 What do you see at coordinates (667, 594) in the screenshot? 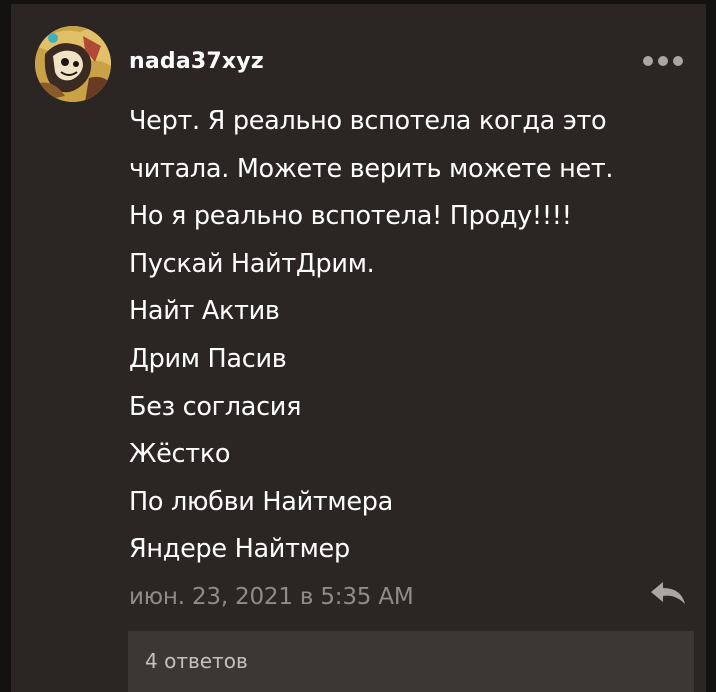
I see `reply-arrow-icon` at bounding box center [667, 594].